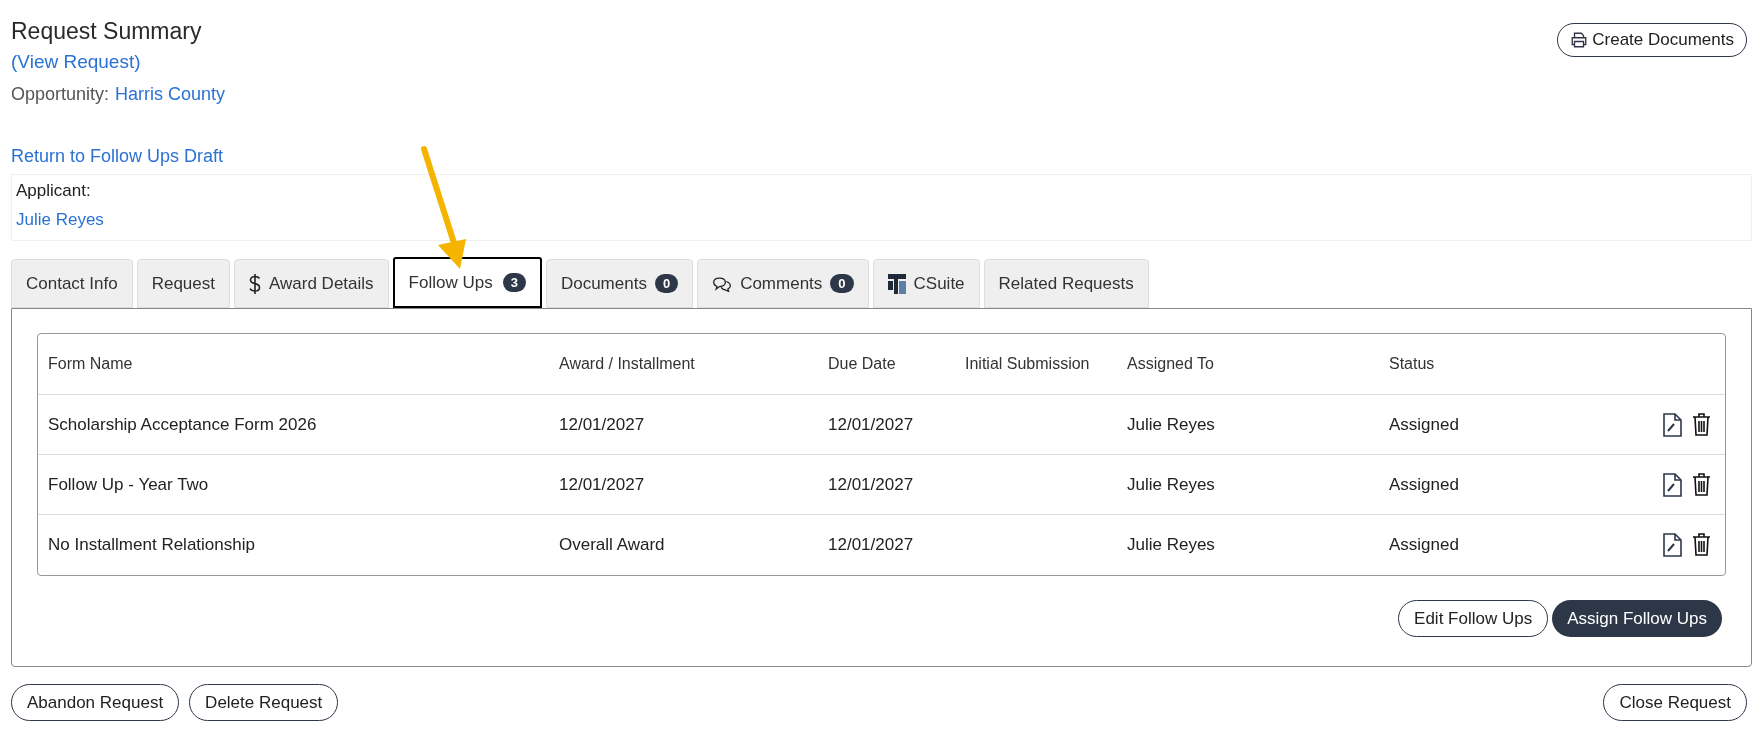  I want to click on tab: Follow Ups 3, so click(467, 282).